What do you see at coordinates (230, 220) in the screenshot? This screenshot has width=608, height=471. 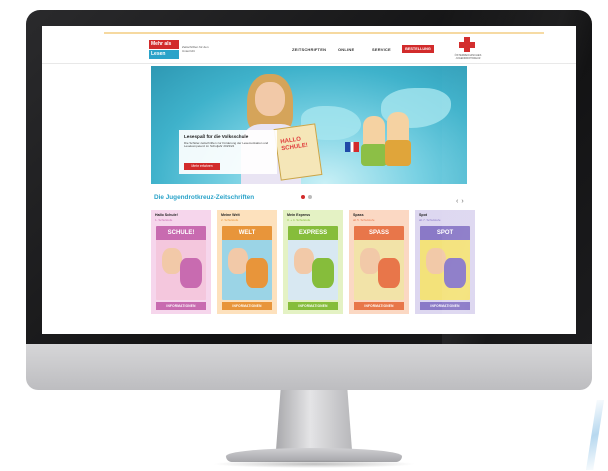 I see `card-grade: 2. Schulstufe` at bounding box center [230, 220].